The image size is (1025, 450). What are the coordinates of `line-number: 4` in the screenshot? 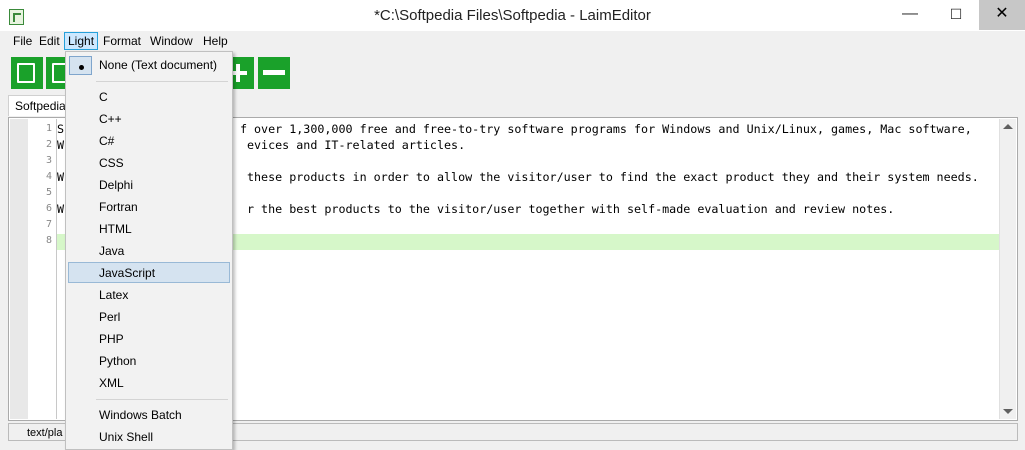 It's located at (48, 176).